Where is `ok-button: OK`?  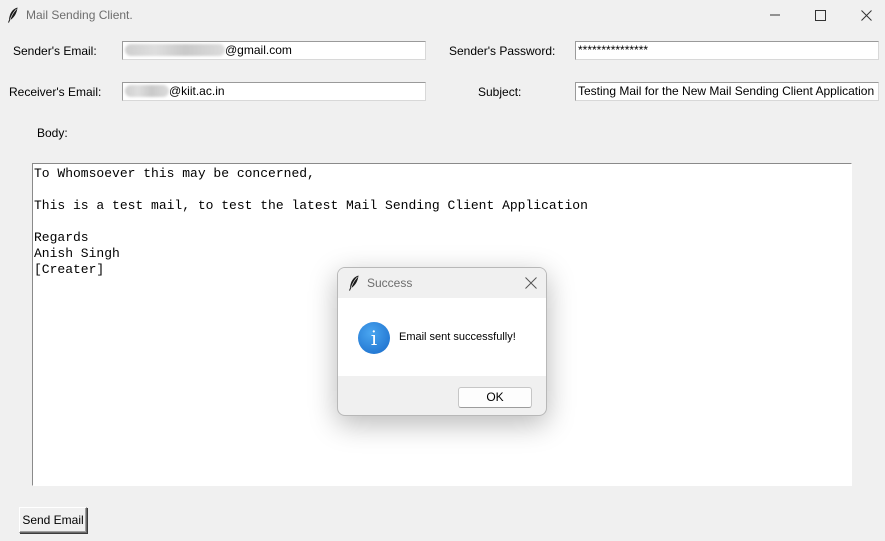
ok-button: OK is located at coordinates (495, 397).